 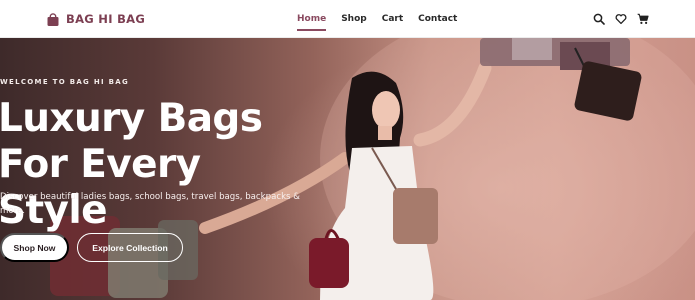 What do you see at coordinates (53, 19) in the screenshot?
I see `shopping-bag-icon` at bounding box center [53, 19].